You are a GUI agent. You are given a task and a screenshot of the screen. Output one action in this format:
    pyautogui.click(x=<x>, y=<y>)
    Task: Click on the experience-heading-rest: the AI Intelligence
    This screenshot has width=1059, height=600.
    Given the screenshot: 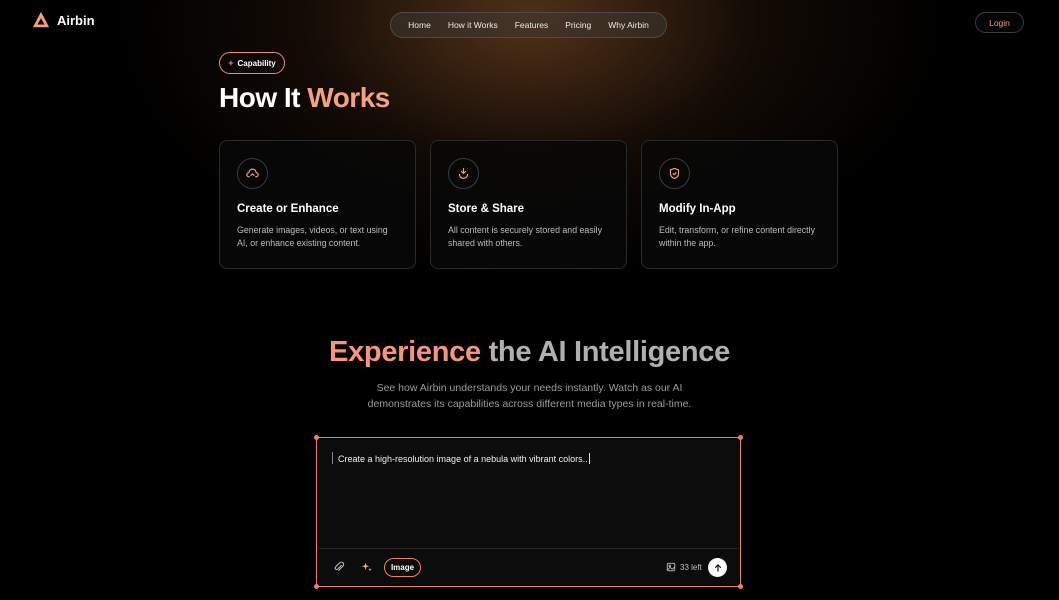 What is the action you would take?
    pyautogui.click(x=605, y=352)
    